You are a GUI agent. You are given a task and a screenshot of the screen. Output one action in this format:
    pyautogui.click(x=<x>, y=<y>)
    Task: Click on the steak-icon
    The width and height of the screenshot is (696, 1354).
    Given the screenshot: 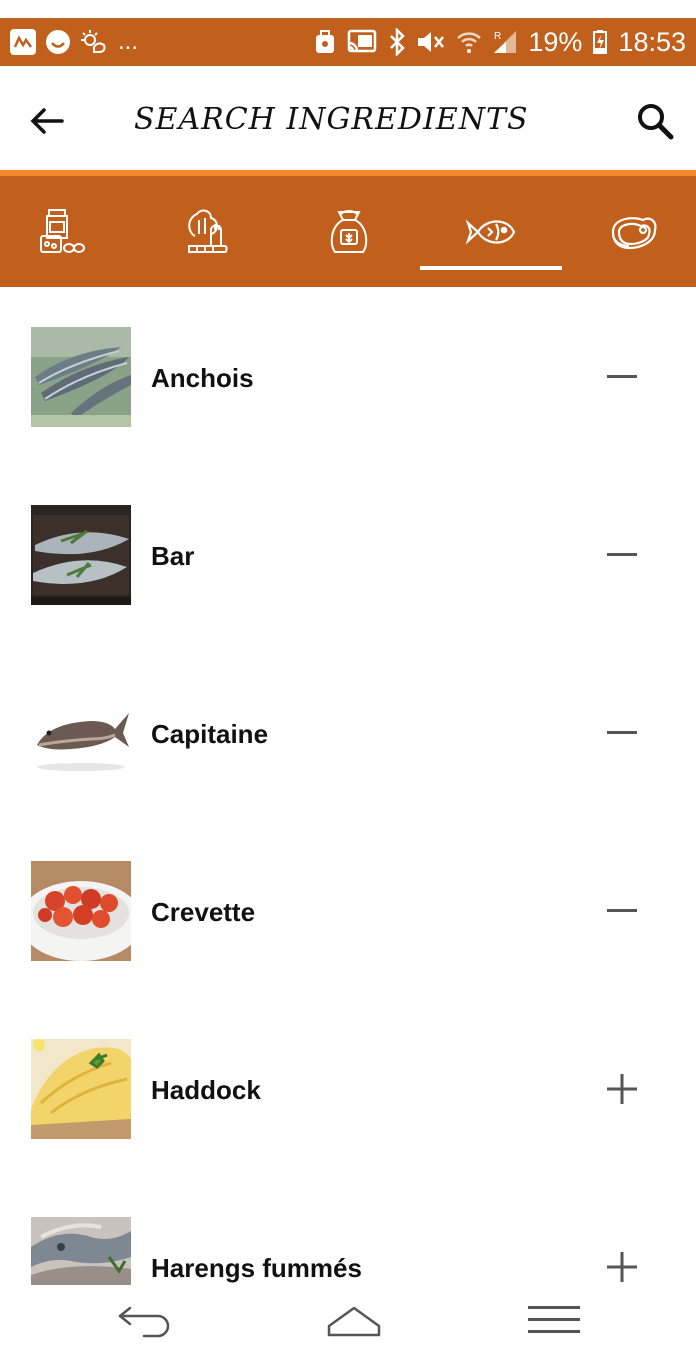 What is the action you would take?
    pyautogui.click(x=634, y=232)
    